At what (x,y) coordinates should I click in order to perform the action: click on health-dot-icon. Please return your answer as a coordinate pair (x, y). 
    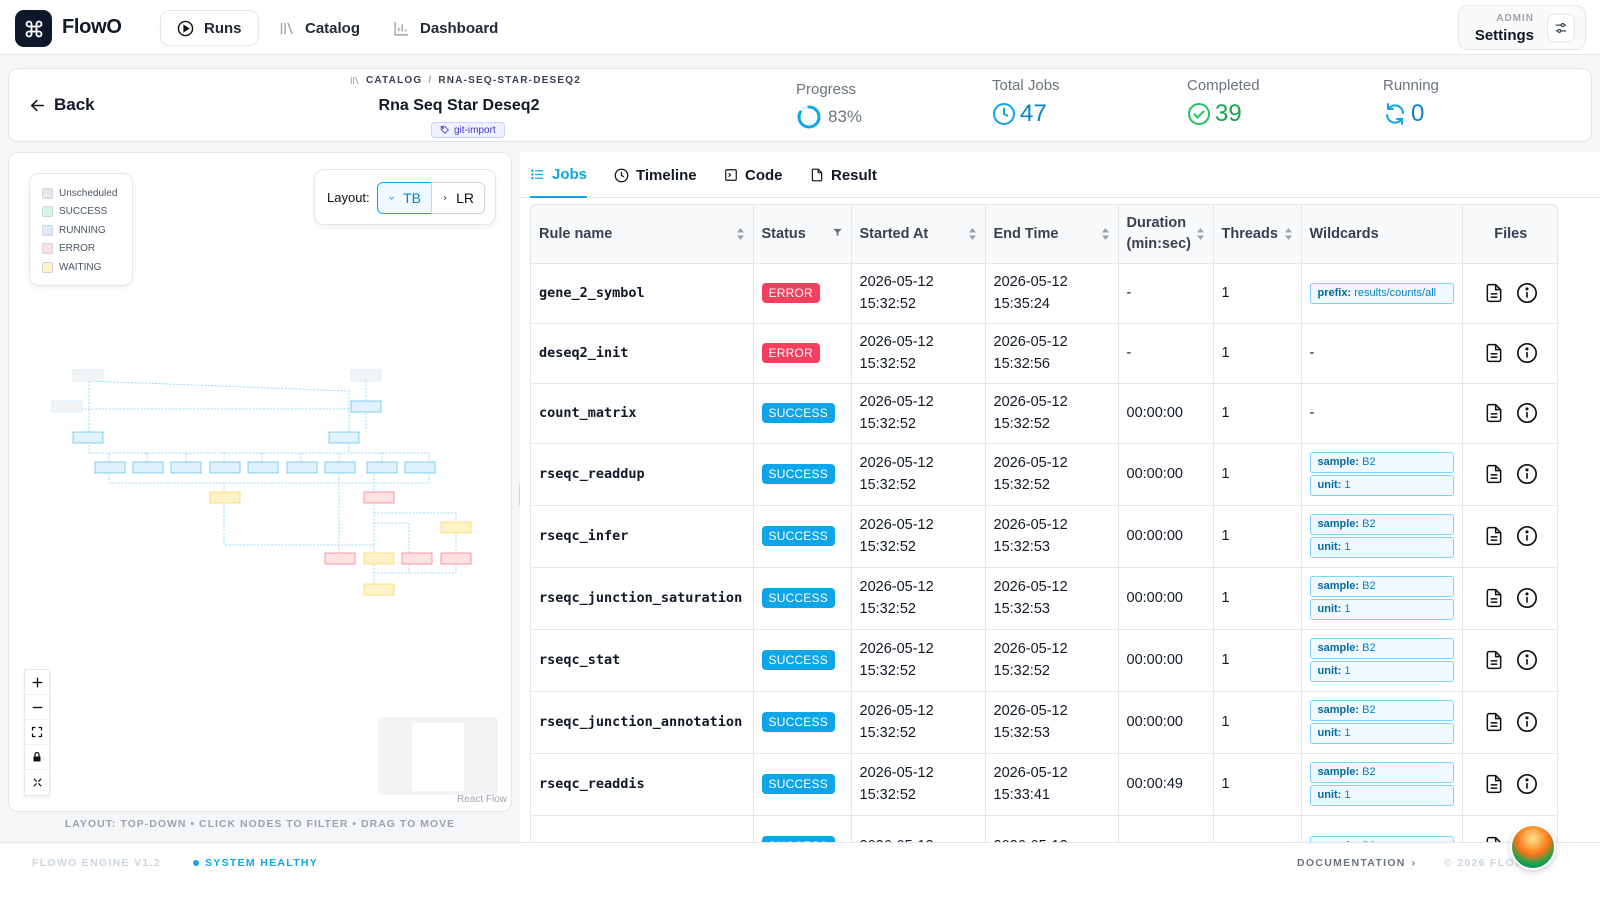
    Looking at the image, I should click on (196, 863).